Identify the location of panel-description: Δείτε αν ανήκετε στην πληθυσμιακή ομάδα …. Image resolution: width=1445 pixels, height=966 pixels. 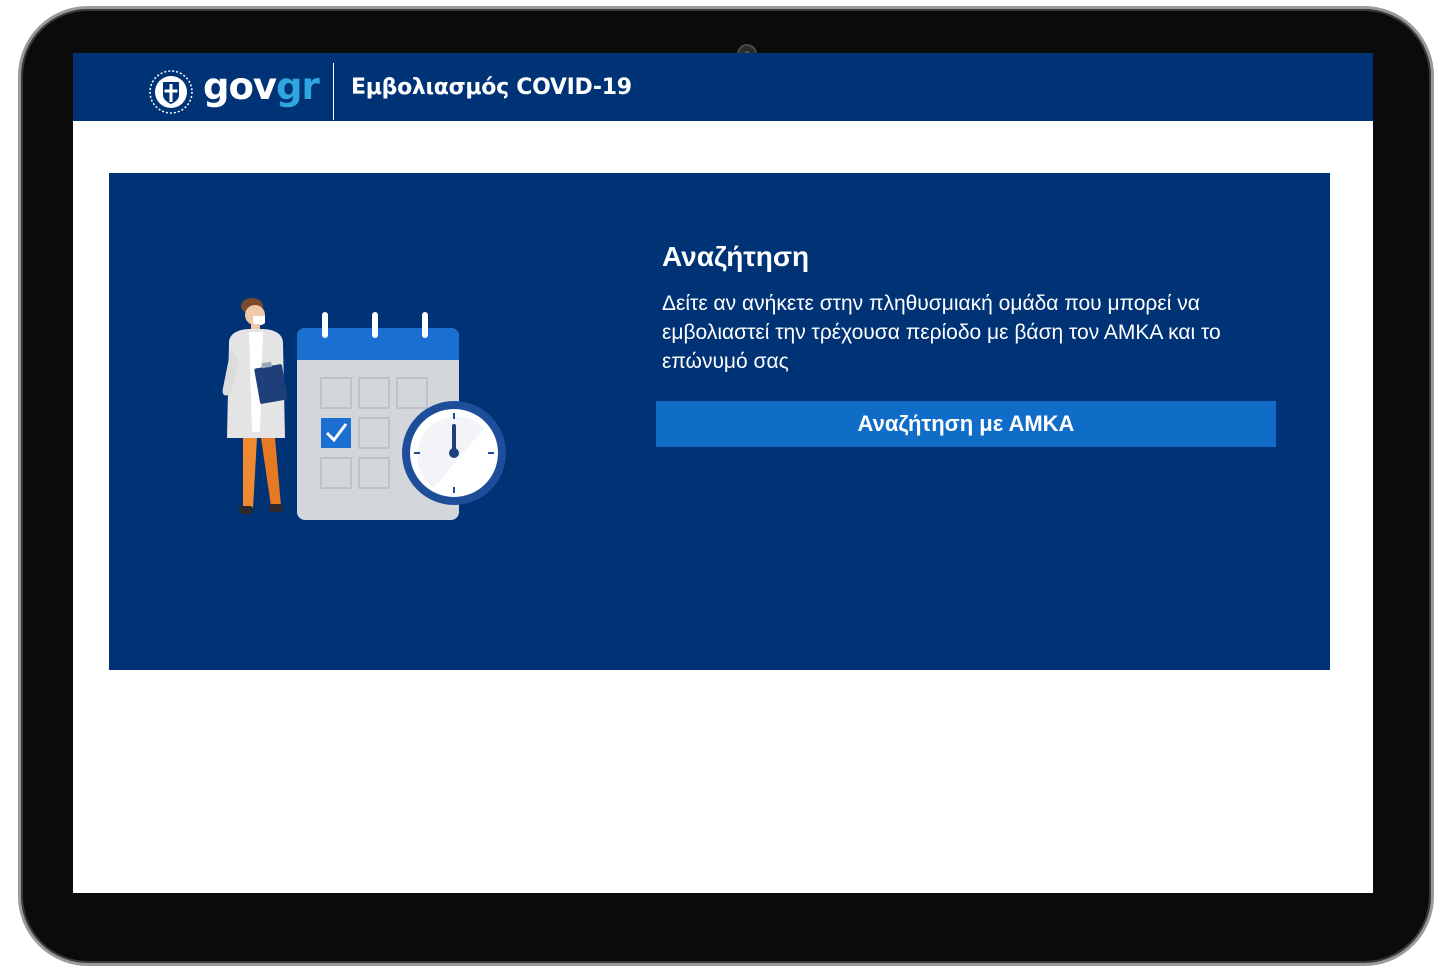
(941, 332).